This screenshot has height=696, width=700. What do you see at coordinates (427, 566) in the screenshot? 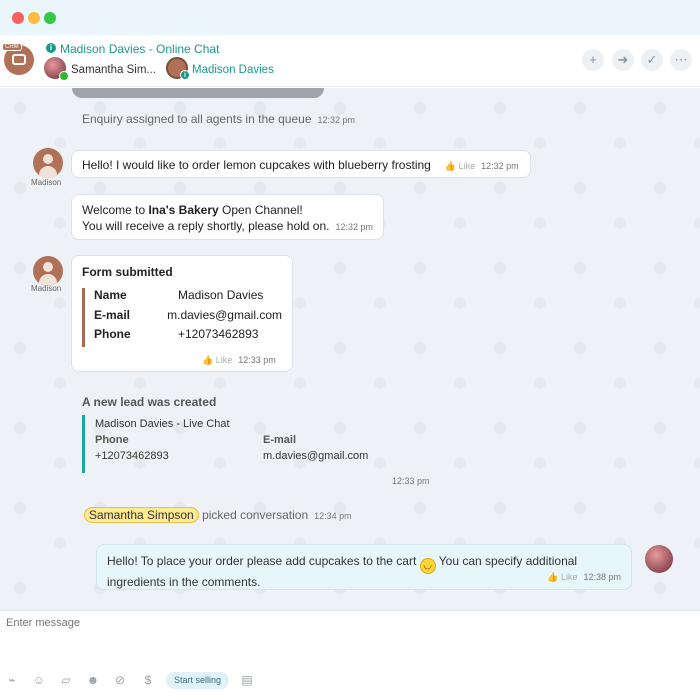
I see `smile-emoji-icon: ◡` at bounding box center [427, 566].